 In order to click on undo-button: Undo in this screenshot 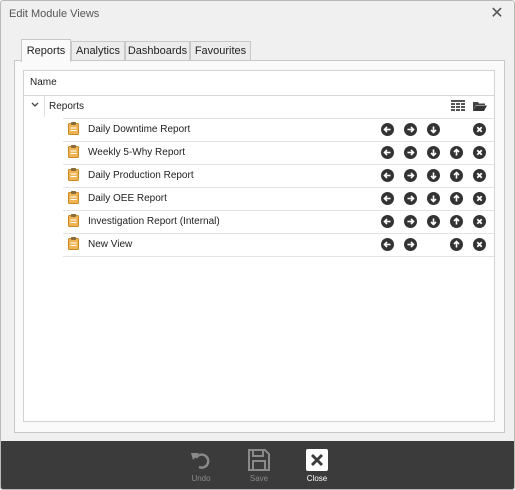, I will do `click(201, 467)`.